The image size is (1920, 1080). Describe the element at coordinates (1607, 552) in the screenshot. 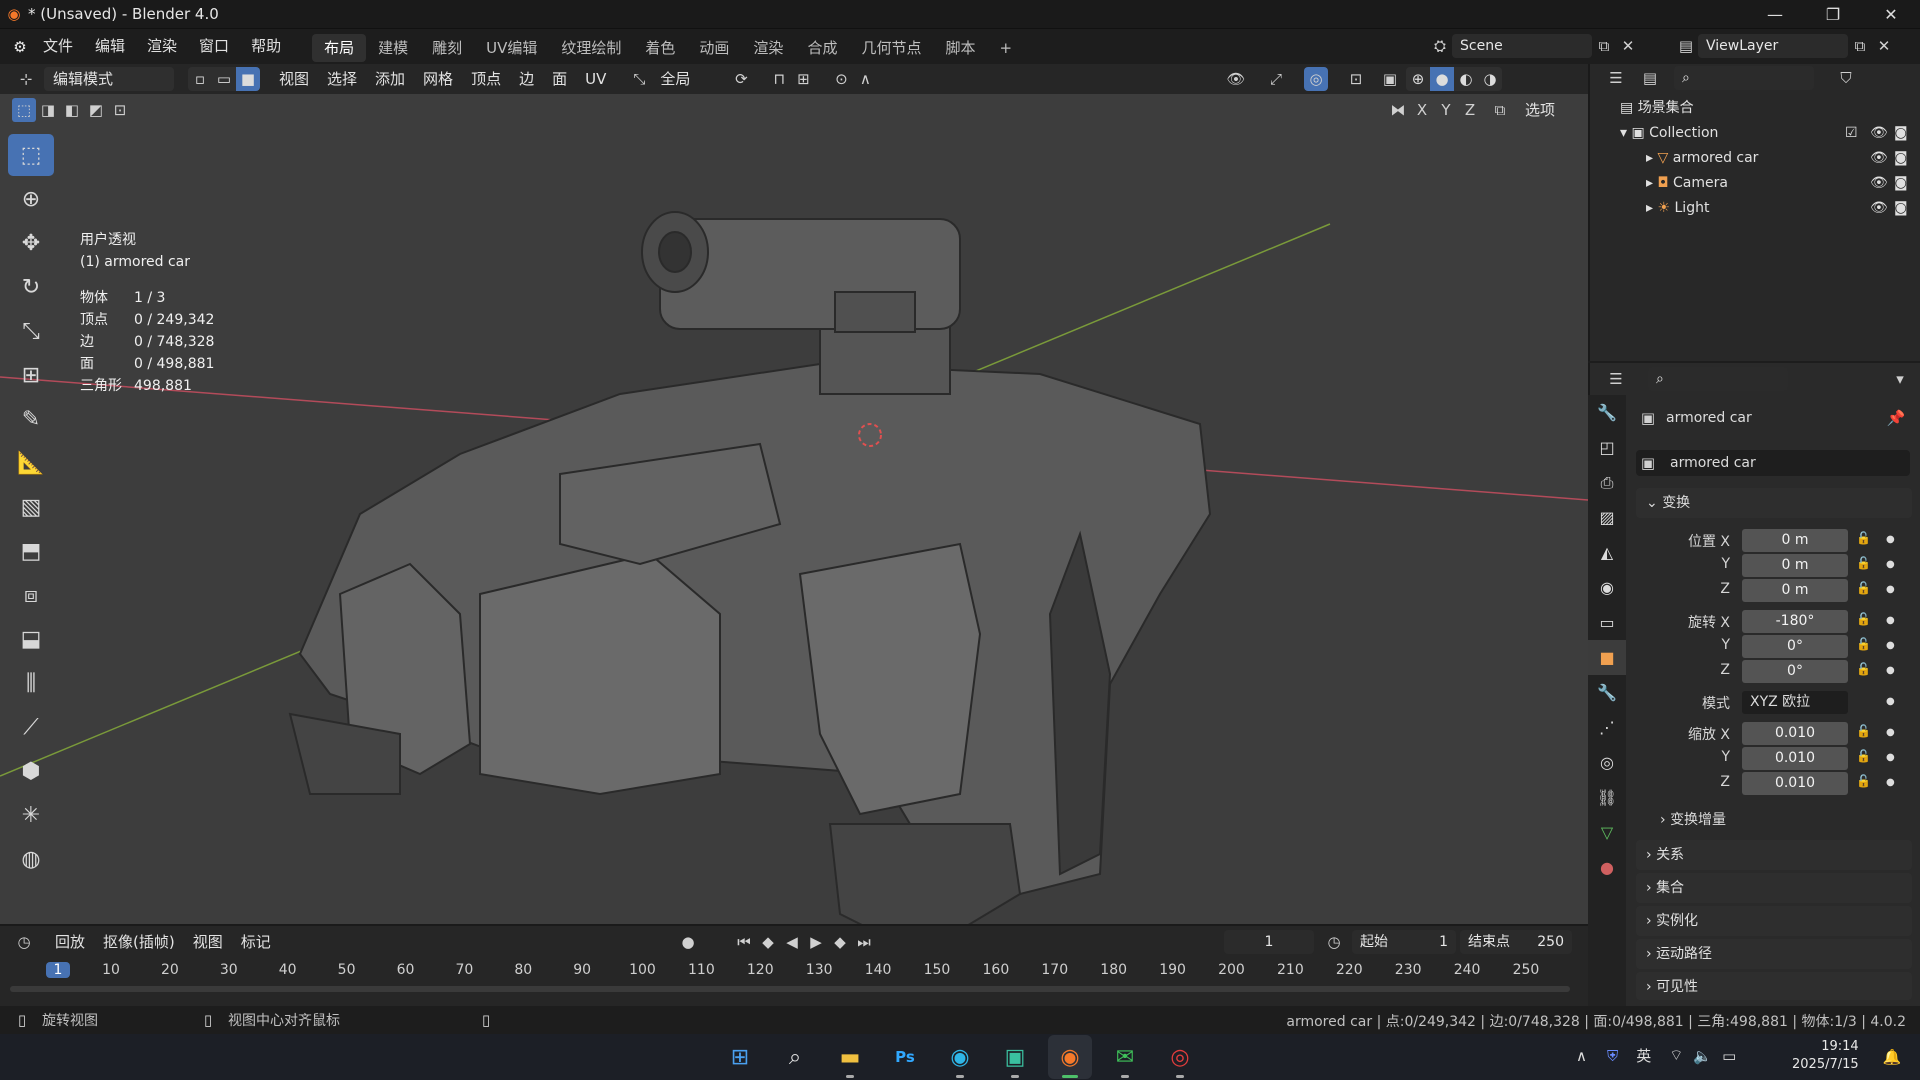

I see `scene-tab-icon: ◭` at that location.